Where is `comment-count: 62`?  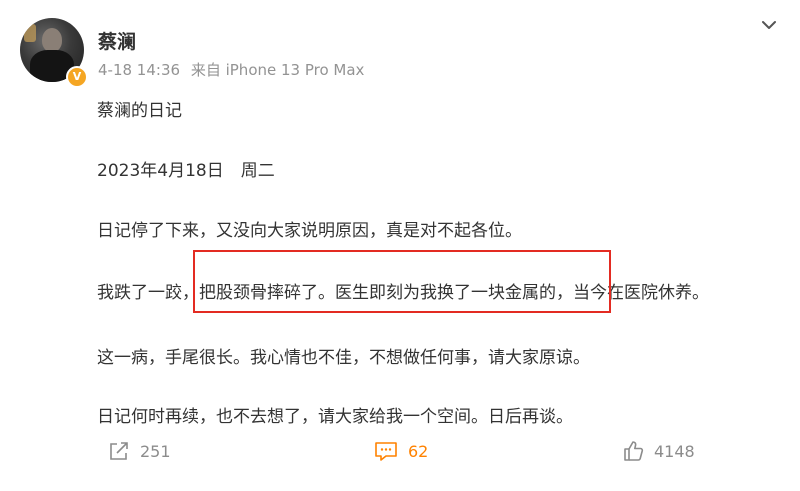
comment-count: 62 is located at coordinates (418, 451).